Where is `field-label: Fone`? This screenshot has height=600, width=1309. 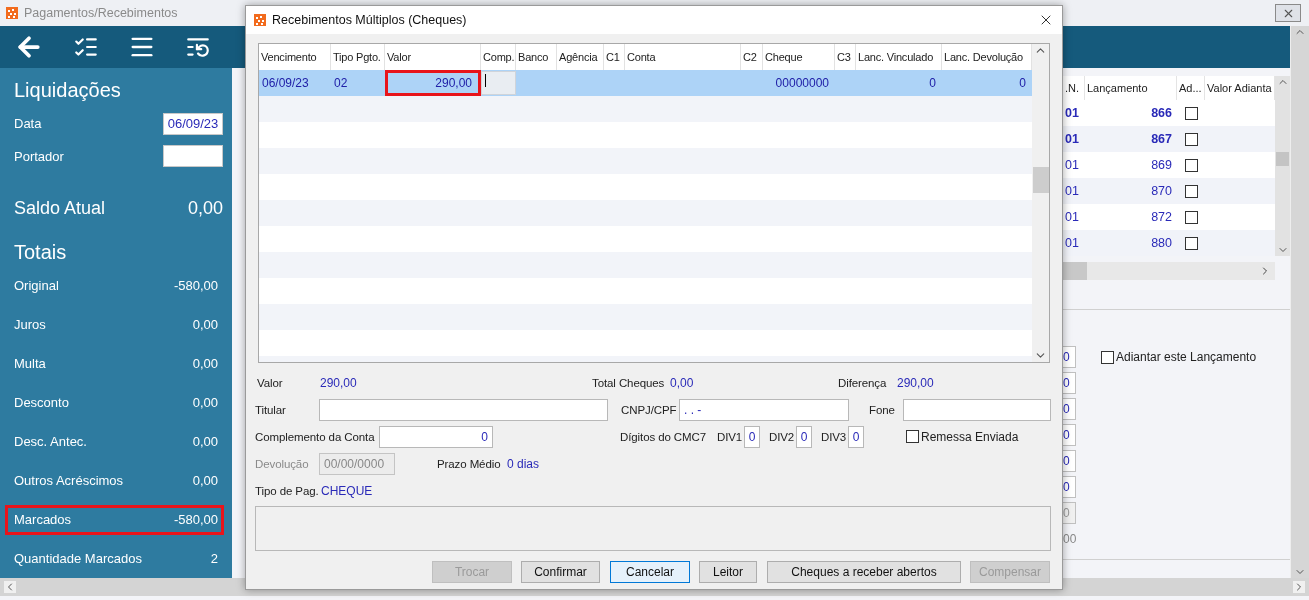
field-label: Fone is located at coordinates (882, 409).